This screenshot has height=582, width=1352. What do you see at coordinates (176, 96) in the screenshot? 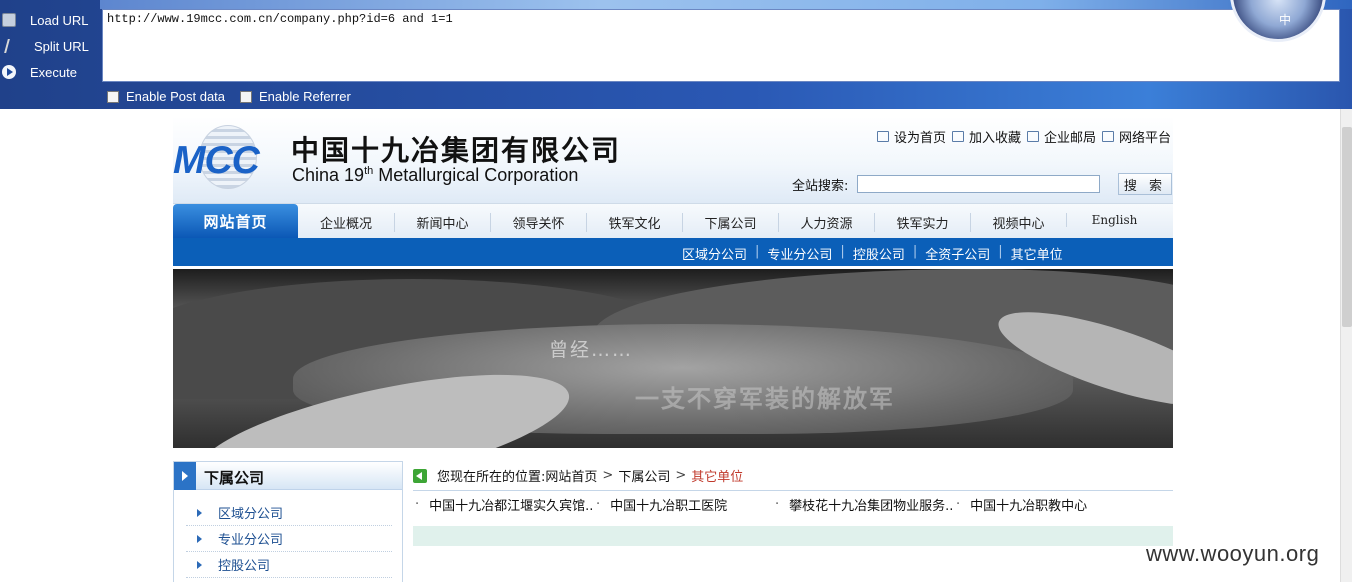
I see `enable-post-data-label: Enable Post data` at bounding box center [176, 96].